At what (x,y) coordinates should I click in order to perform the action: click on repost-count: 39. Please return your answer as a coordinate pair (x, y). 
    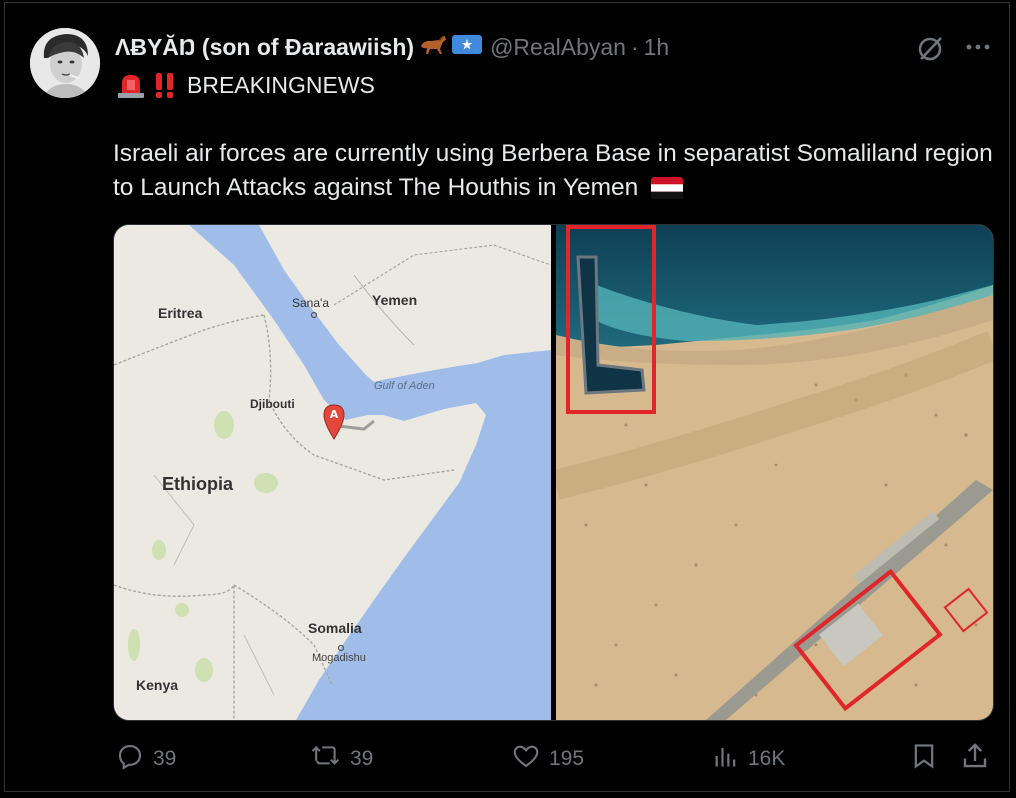
    Looking at the image, I should click on (362, 758).